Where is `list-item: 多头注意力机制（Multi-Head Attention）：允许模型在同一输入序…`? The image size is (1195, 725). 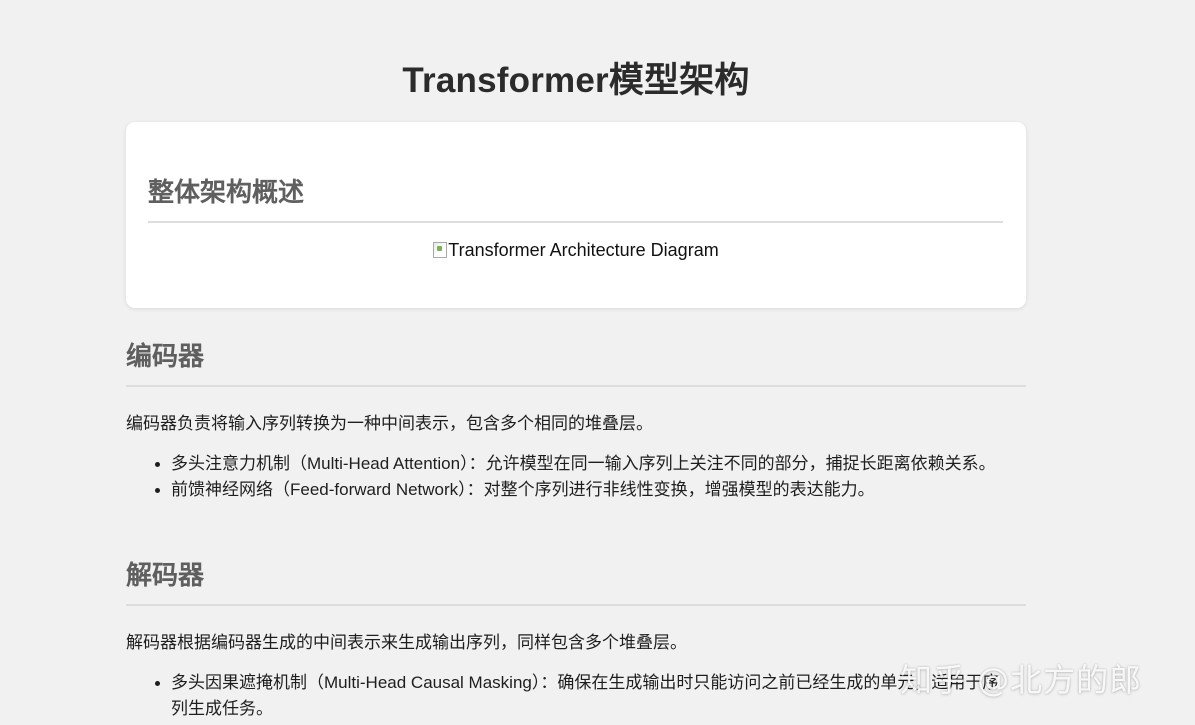 list-item: 多头注意力机制（Multi-Head Attention）：允许模型在同一输入序… is located at coordinates (576, 464).